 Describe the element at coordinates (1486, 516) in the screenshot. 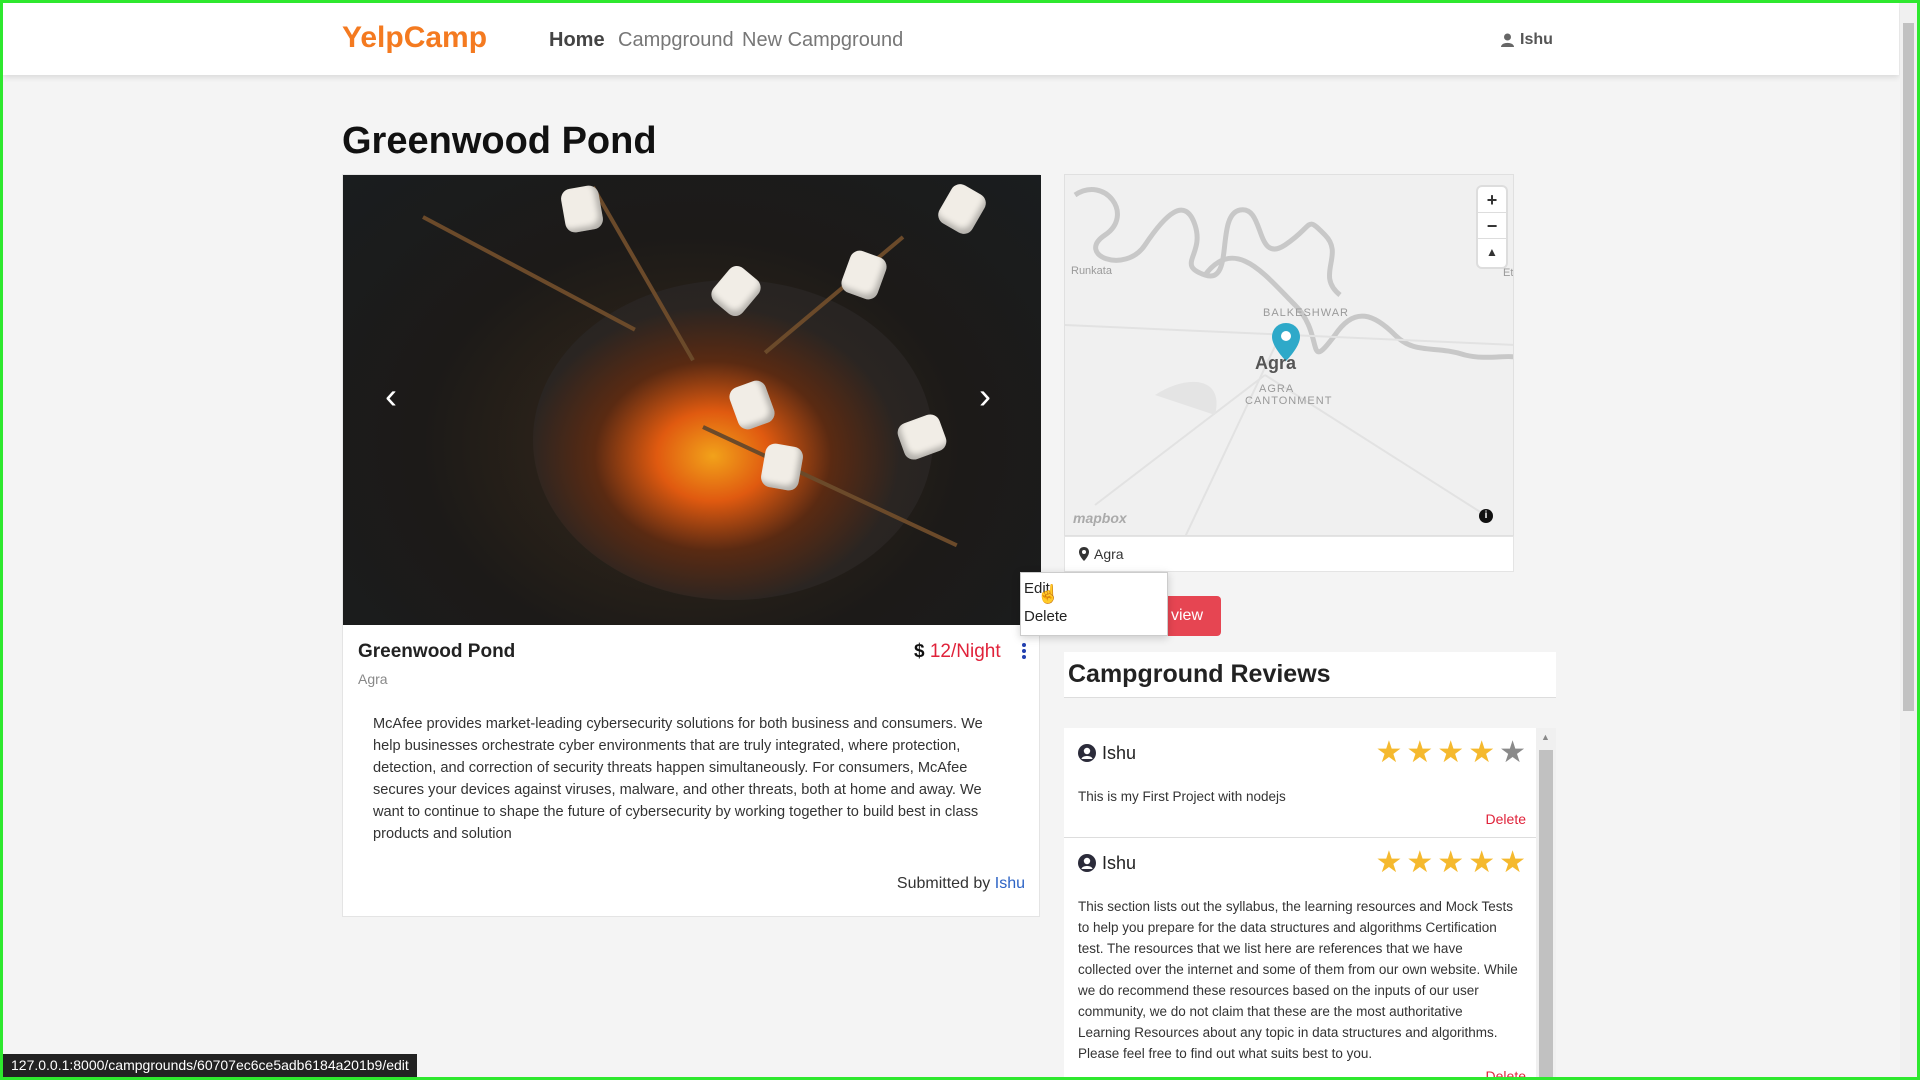

I see `info-icon: i` at that location.